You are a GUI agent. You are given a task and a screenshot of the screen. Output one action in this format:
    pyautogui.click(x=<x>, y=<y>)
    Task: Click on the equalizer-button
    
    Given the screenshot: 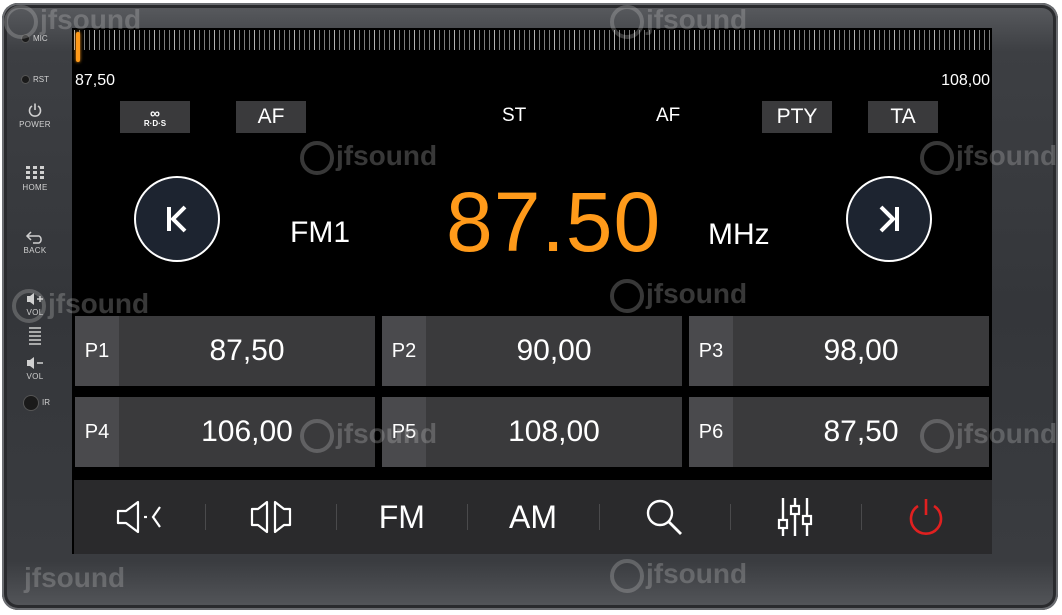 What is the action you would take?
    pyautogui.click(x=795, y=517)
    